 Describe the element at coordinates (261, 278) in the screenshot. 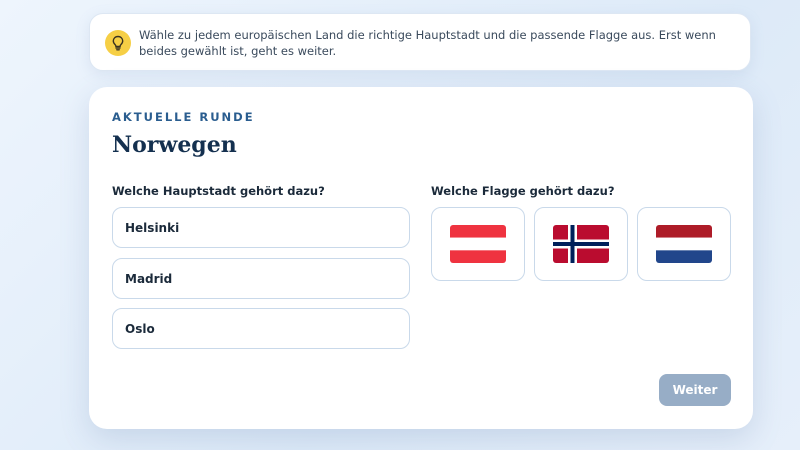

I see `capital-option-madrid: Madrid` at that location.